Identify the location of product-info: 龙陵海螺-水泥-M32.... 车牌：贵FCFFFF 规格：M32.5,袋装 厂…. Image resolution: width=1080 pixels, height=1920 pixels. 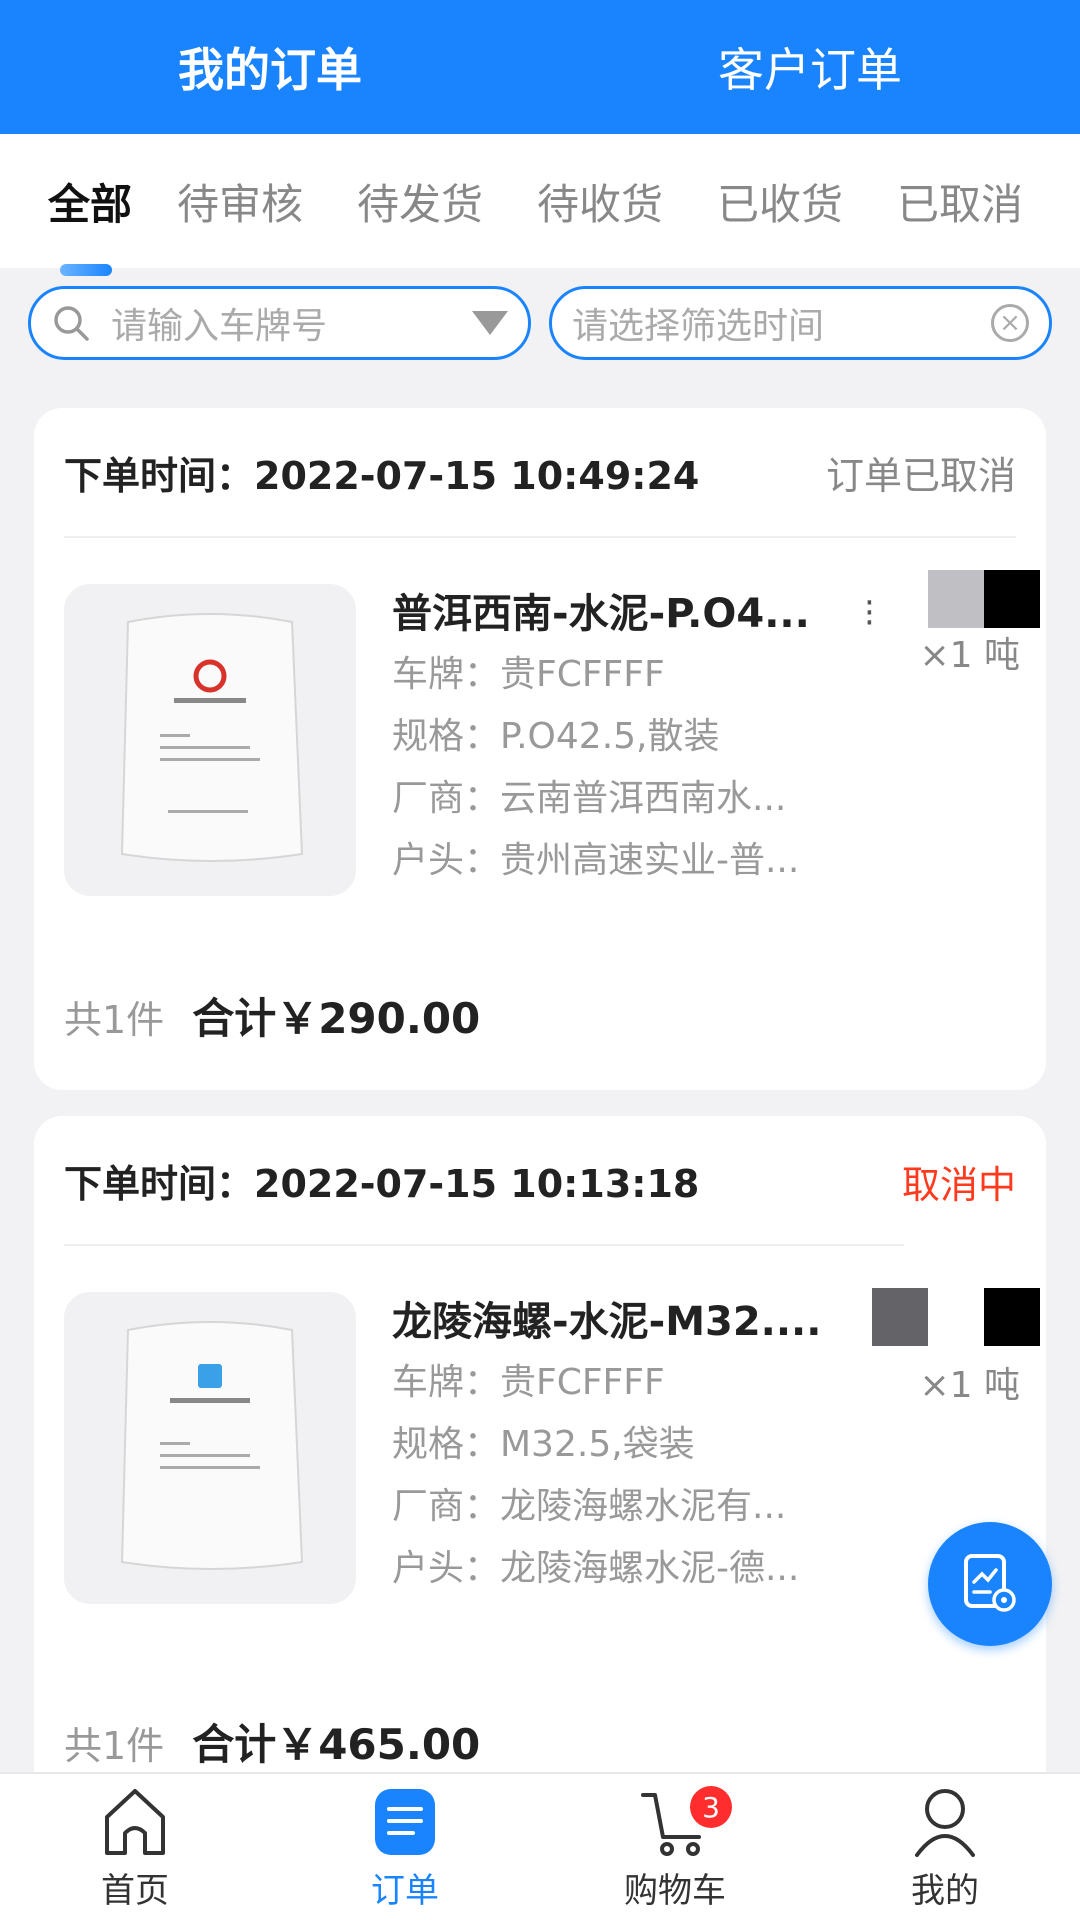
(612, 1446).